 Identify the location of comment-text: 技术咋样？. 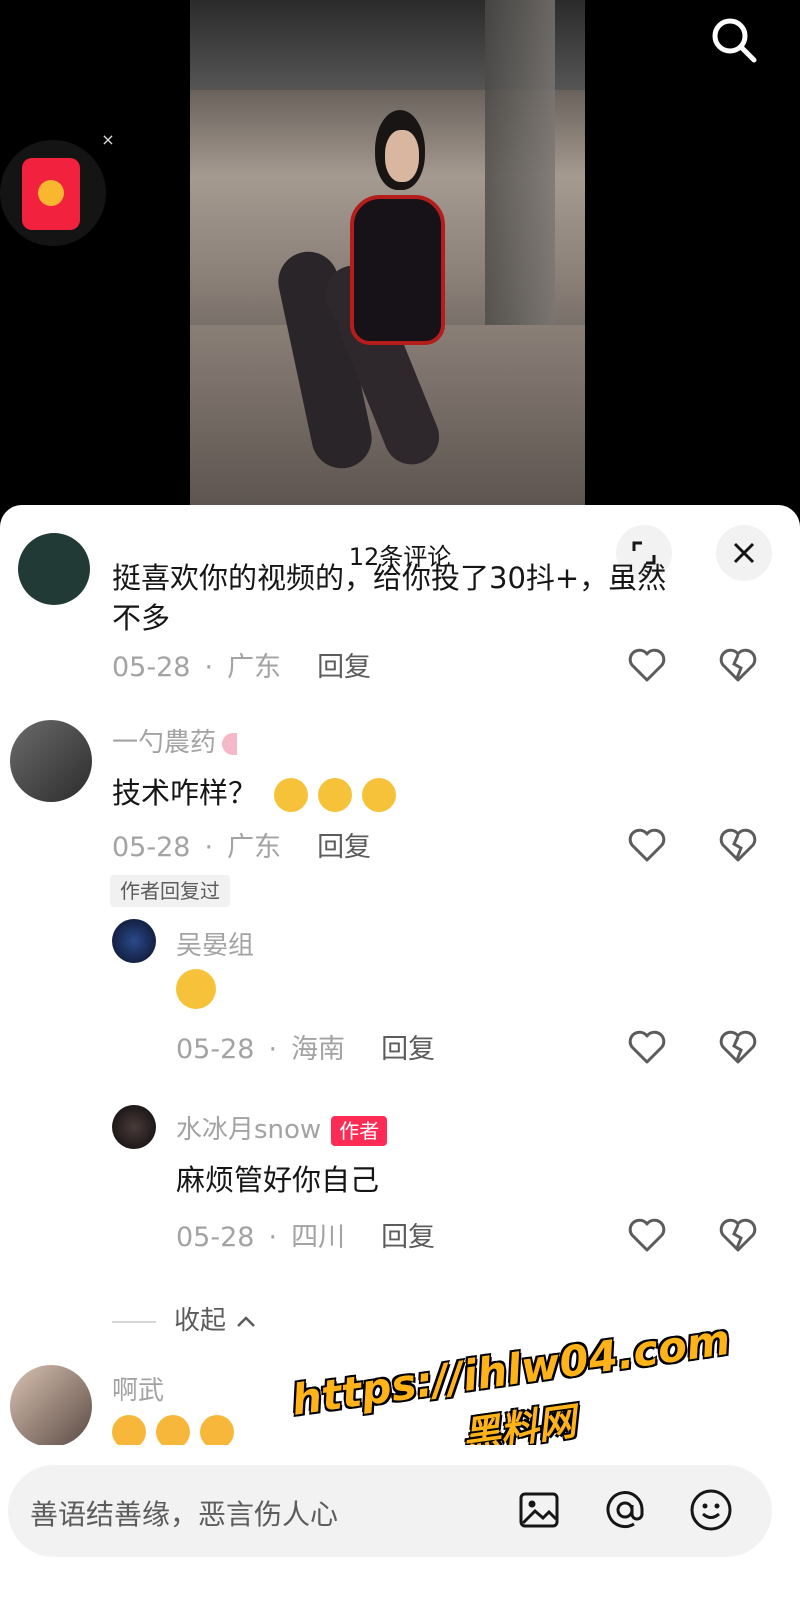
(259, 791).